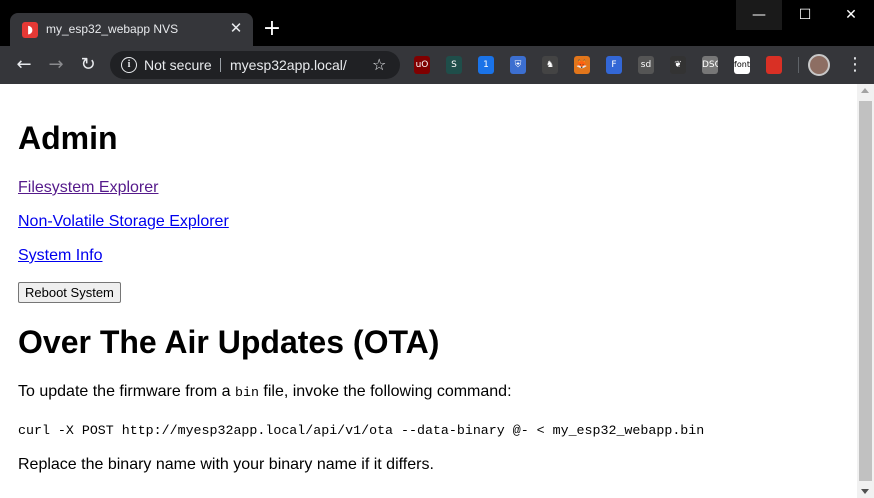 This screenshot has height=498, width=874. Describe the element at coordinates (819, 65) in the screenshot. I see `profile-avatar` at that location.